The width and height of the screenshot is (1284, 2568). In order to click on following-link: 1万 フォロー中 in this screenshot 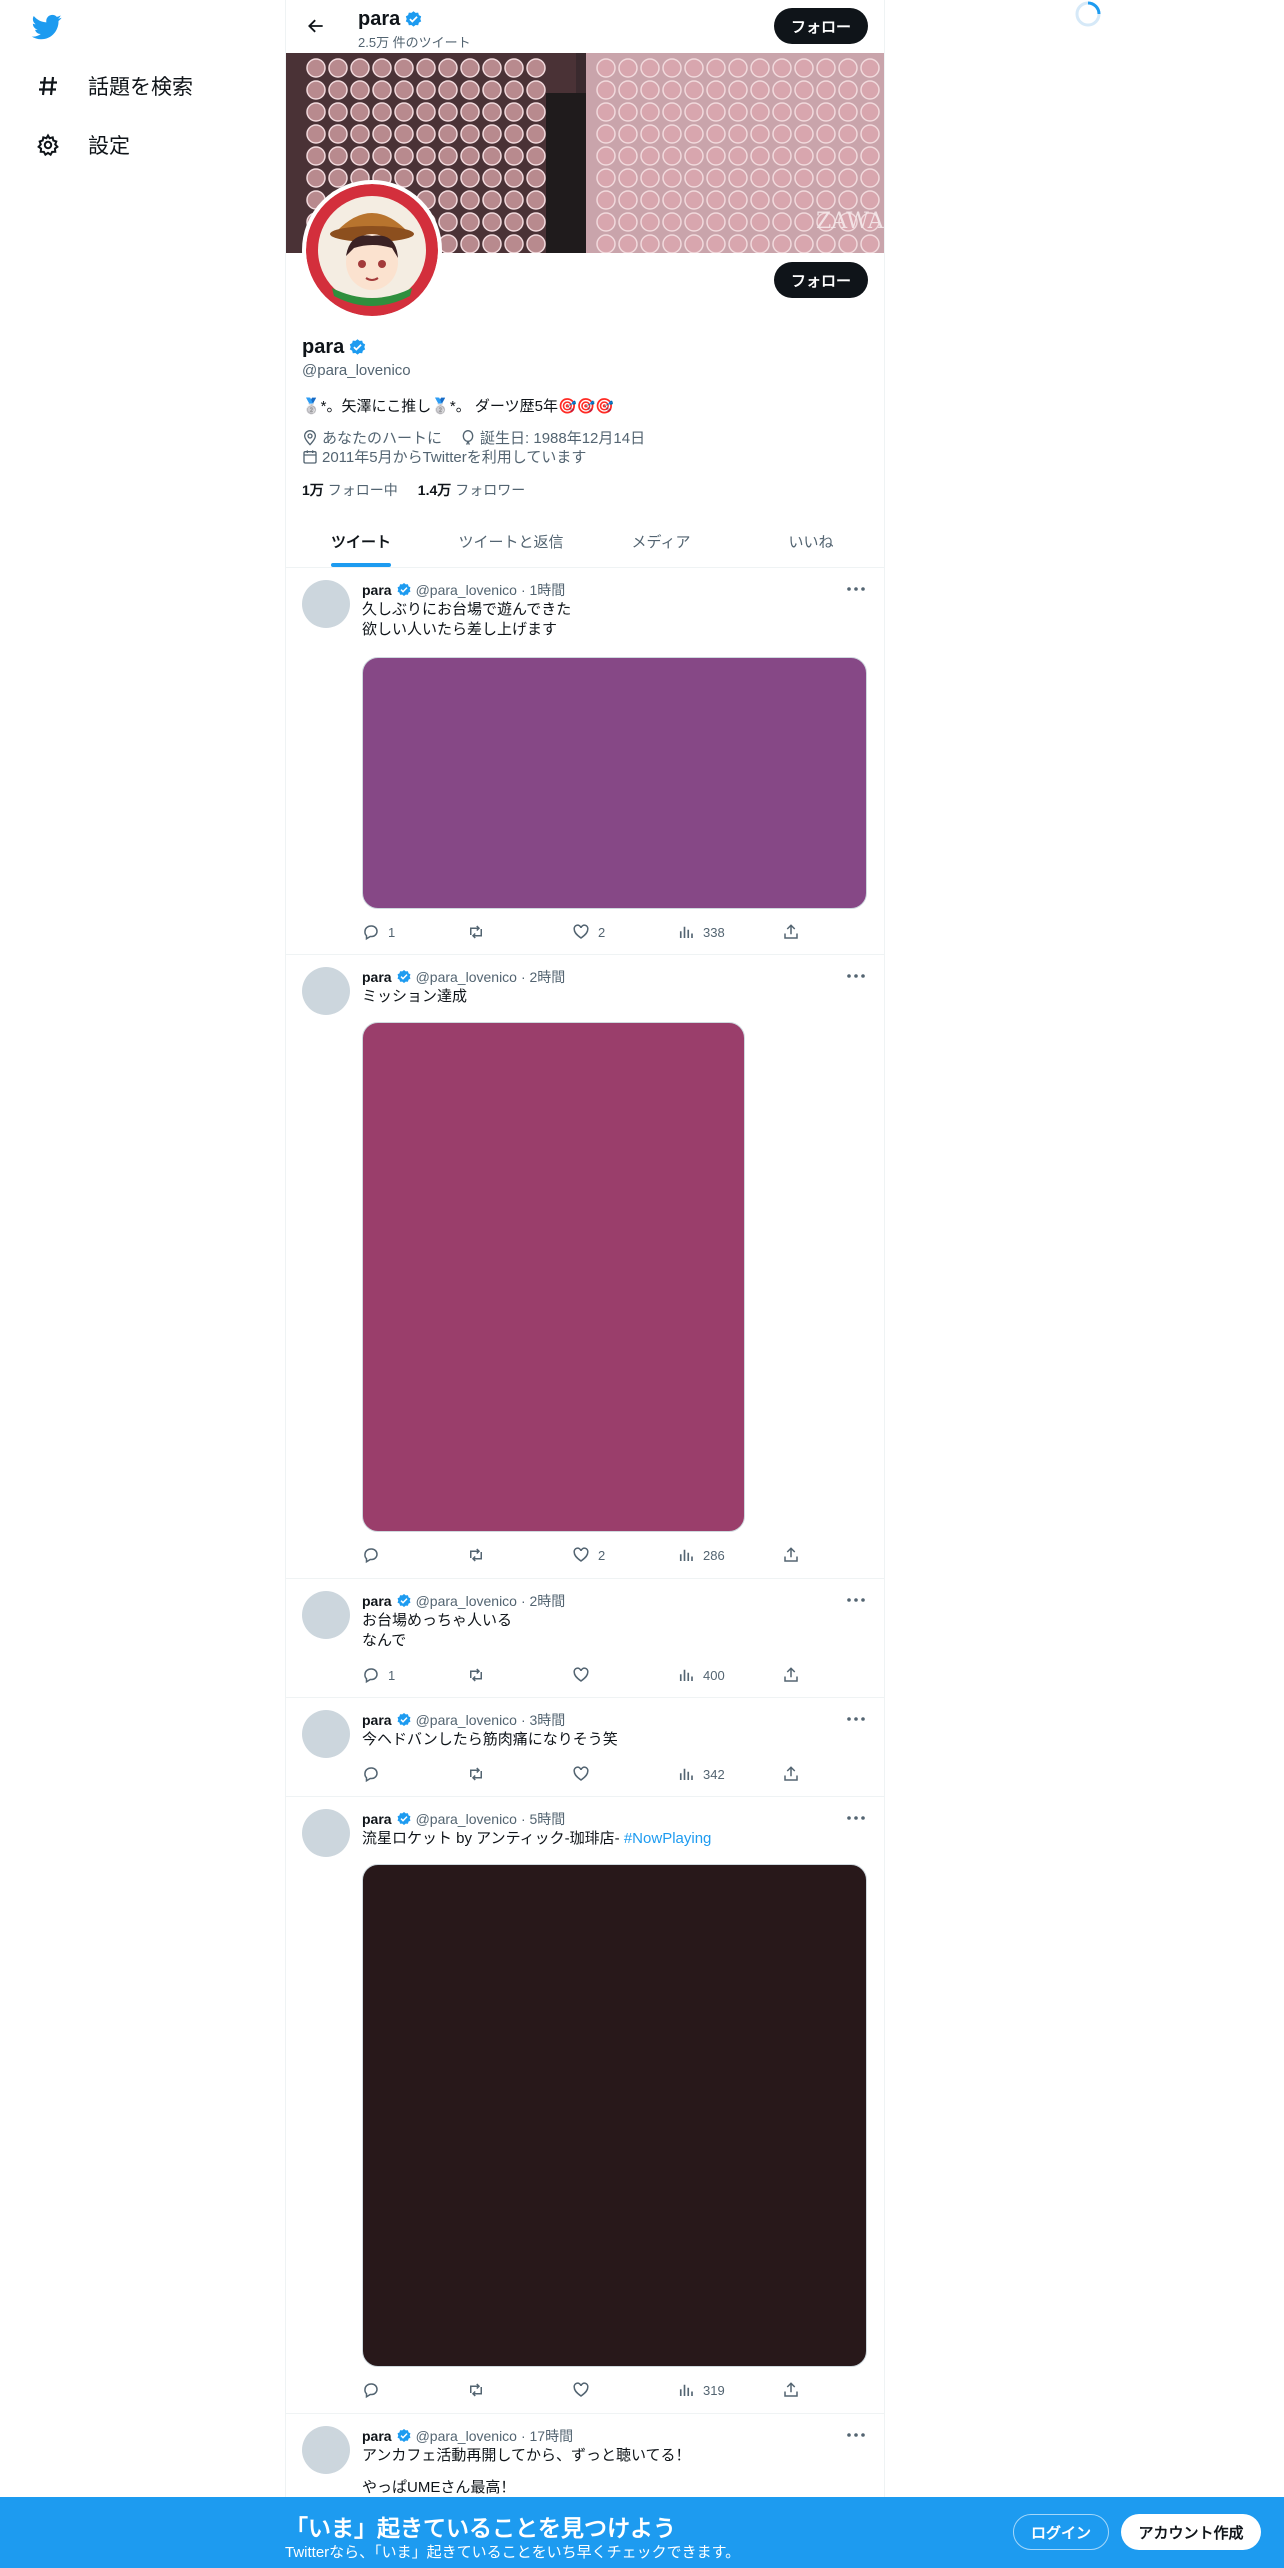, I will do `click(350, 490)`.